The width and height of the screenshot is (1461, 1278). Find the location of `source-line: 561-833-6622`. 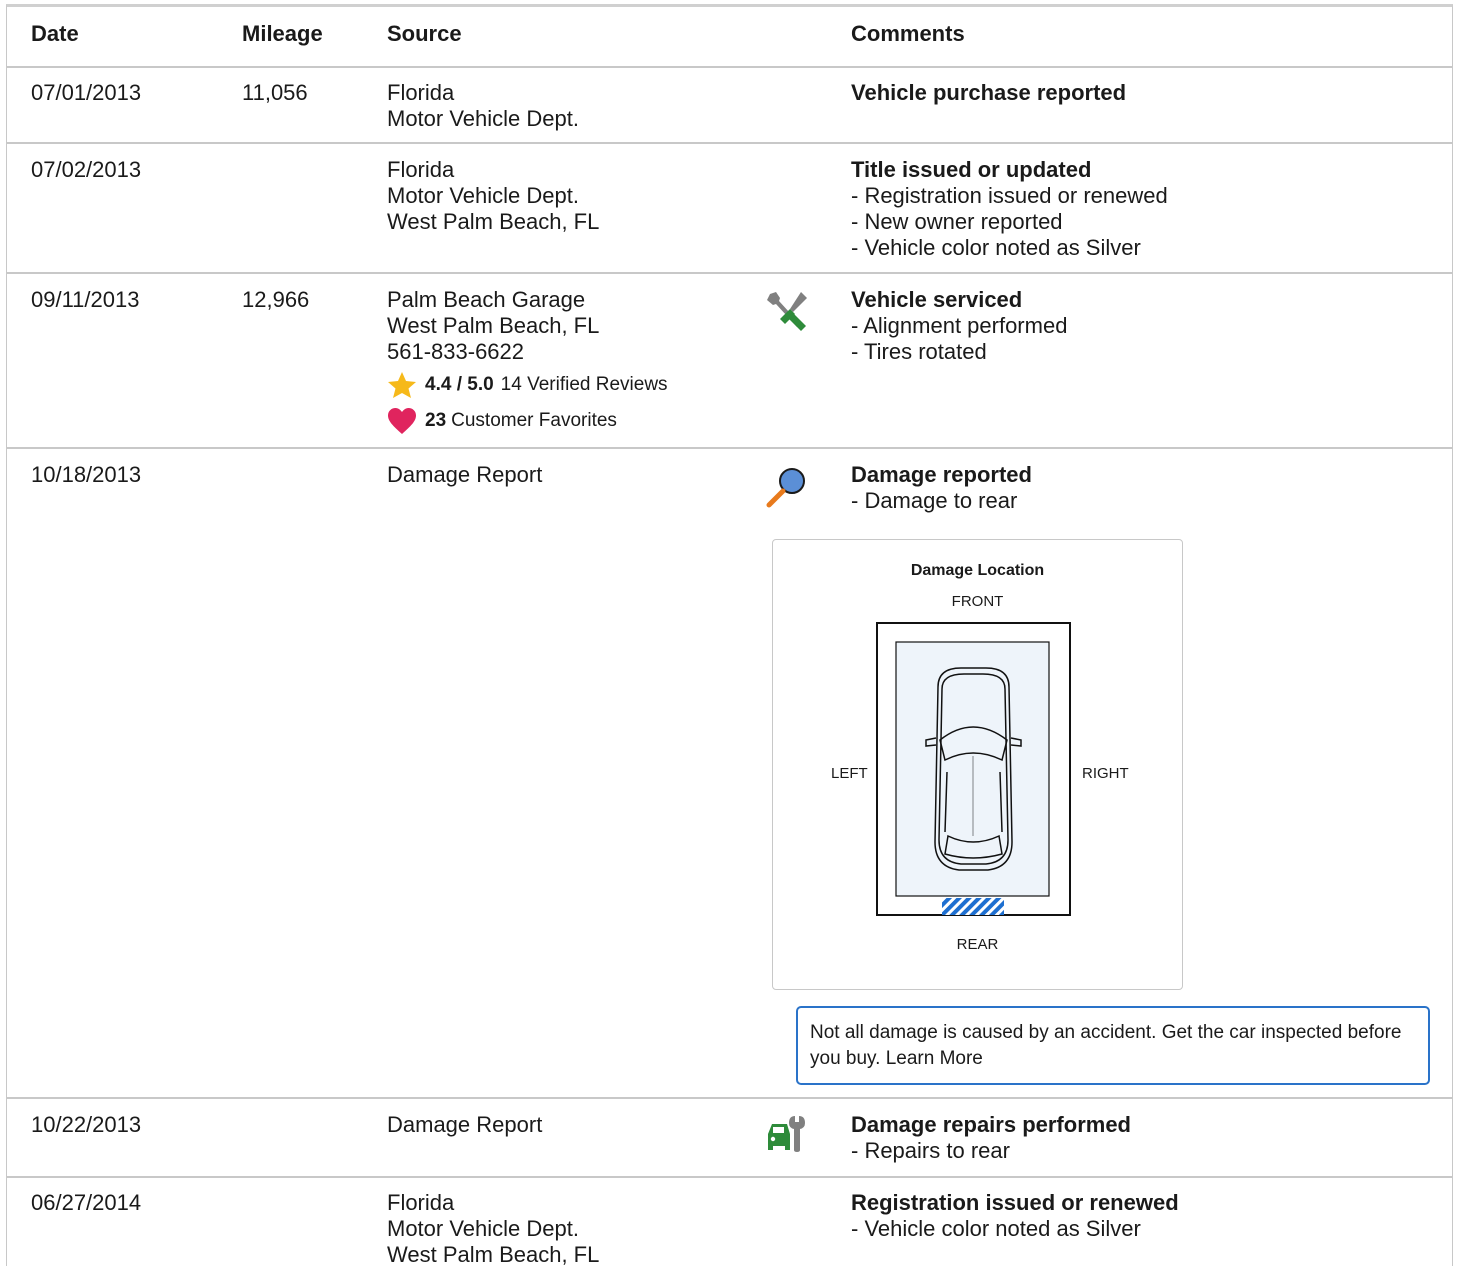

source-line: 561-833-6622 is located at coordinates (456, 351).